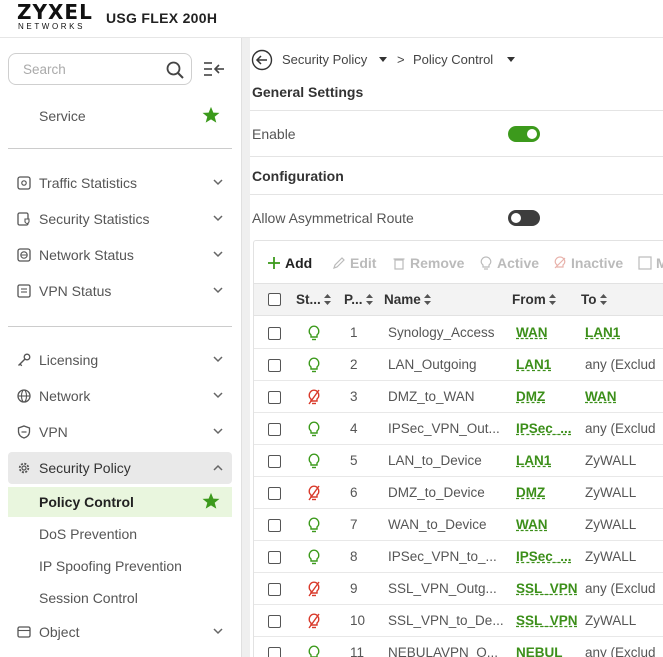  I want to click on asymmetrical-route-toggle, so click(524, 218).